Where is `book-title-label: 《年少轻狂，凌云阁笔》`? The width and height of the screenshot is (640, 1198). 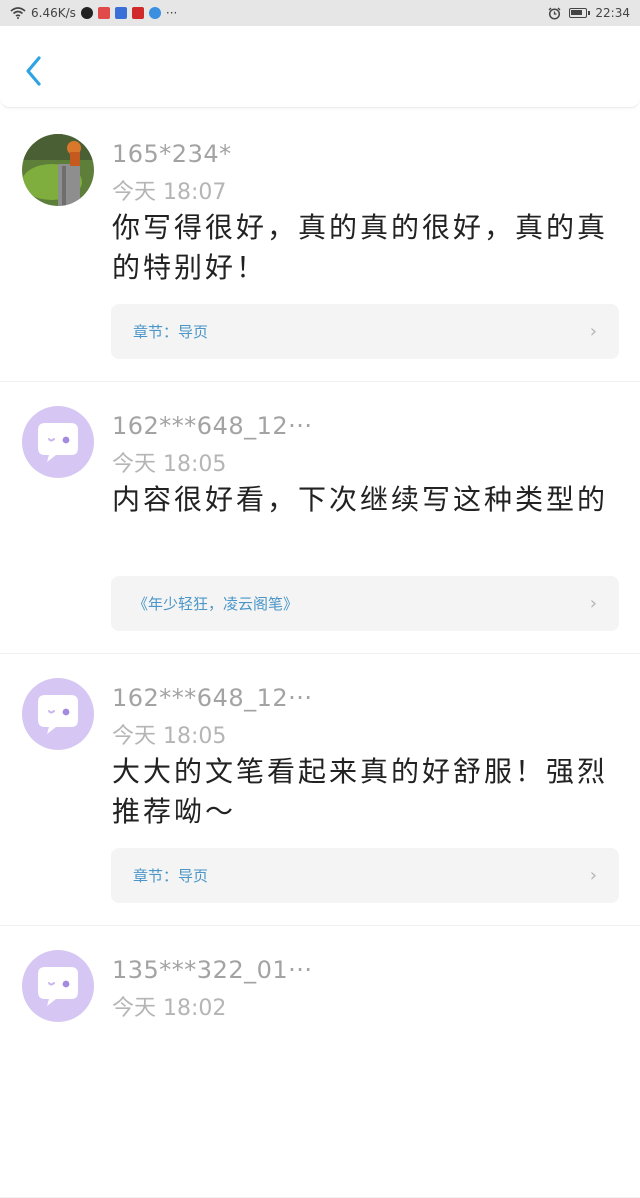 book-title-label: 《年少轻狂，凌云阁笔》 is located at coordinates (216, 604).